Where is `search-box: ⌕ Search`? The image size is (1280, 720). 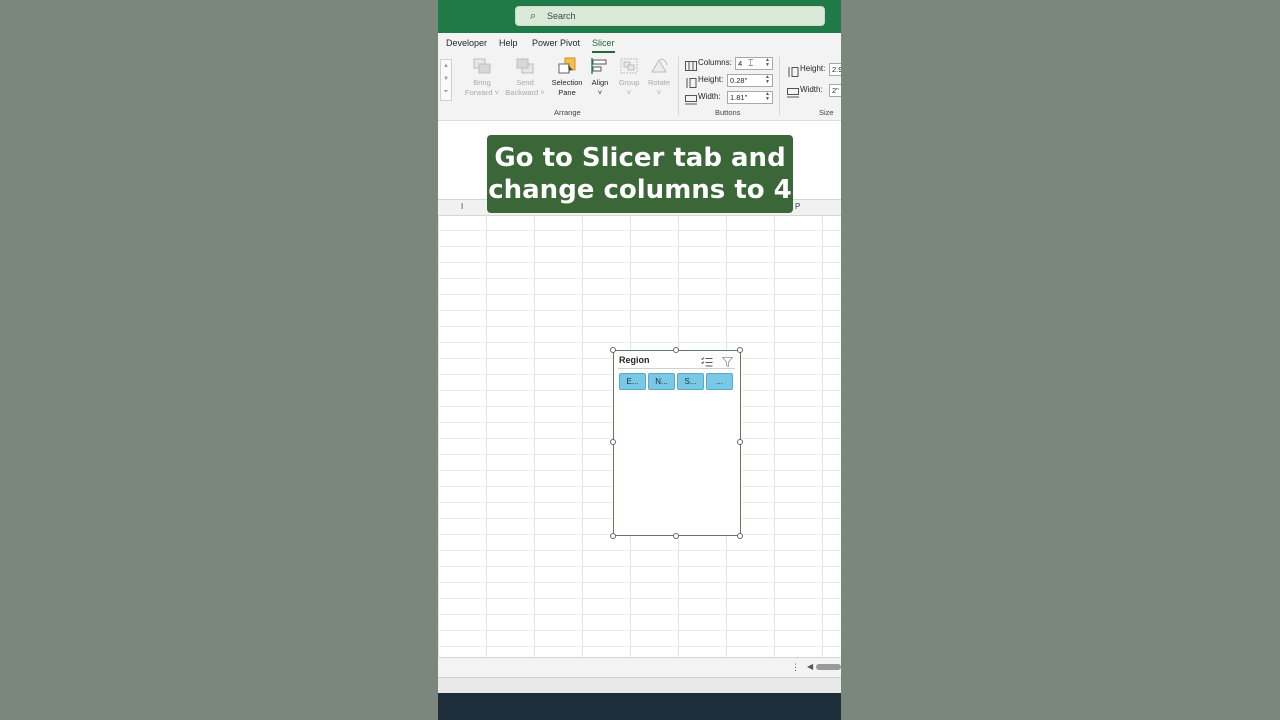
search-box: ⌕ Search is located at coordinates (670, 16).